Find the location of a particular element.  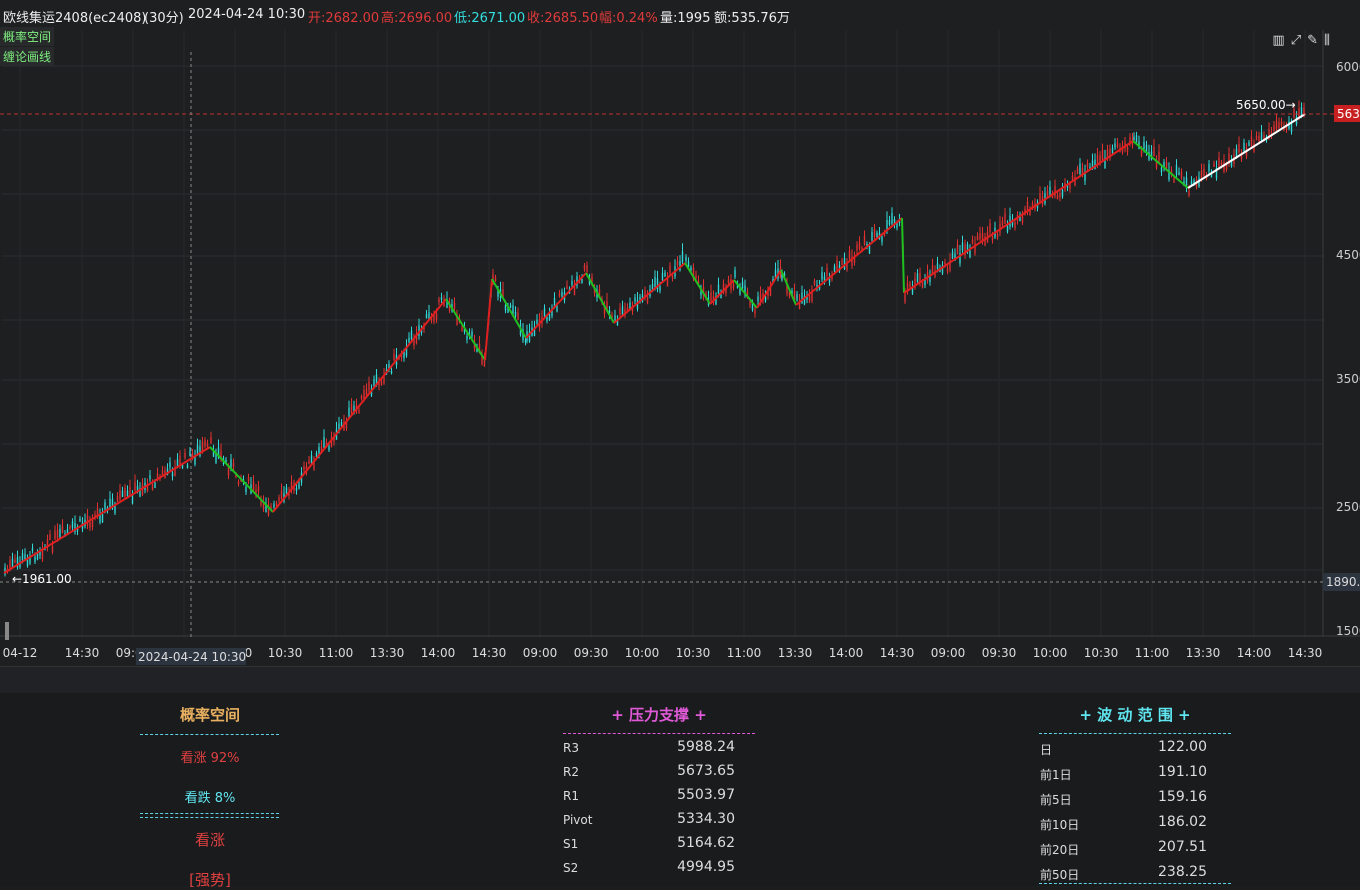

prob-space-tag: 概率空间 is located at coordinates (27, 36).